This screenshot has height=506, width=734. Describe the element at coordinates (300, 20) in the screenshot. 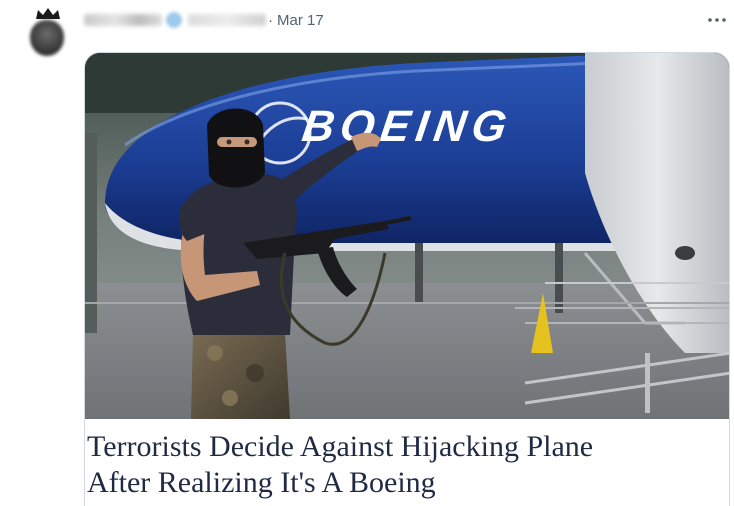

I see `tweet-date: Mar 17` at that location.